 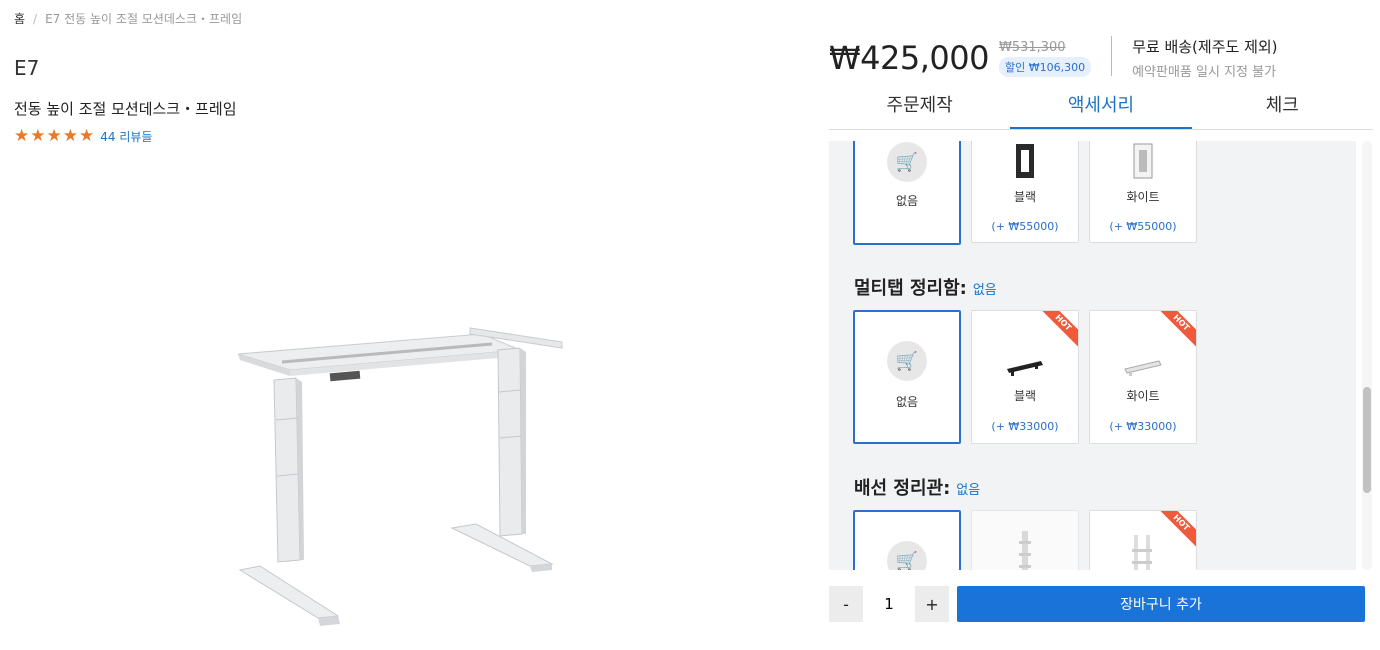 What do you see at coordinates (1204, 72) in the screenshot?
I see `shipping-note: 예약판매품 일시 지정 불가` at bounding box center [1204, 72].